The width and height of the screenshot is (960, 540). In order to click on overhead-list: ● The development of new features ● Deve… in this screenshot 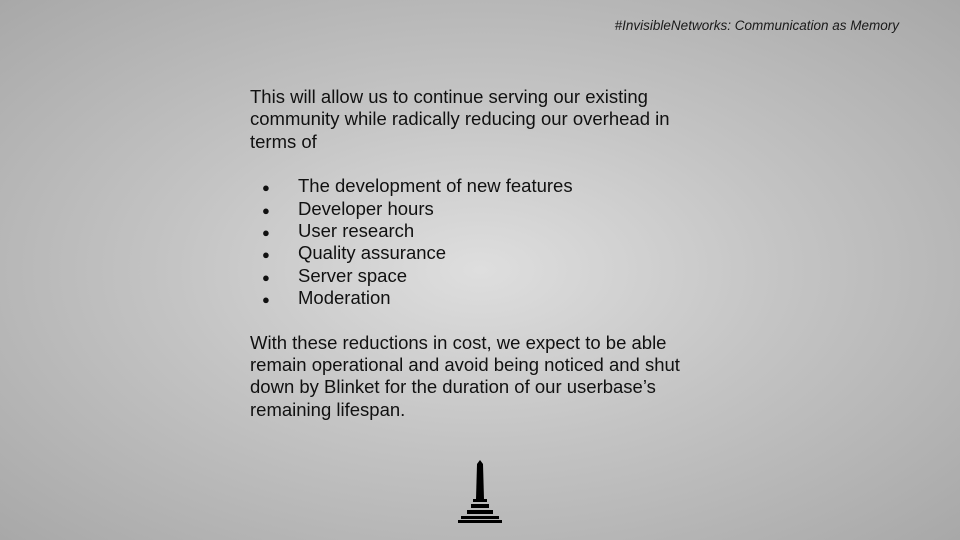, I will do `click(480, 242)`.